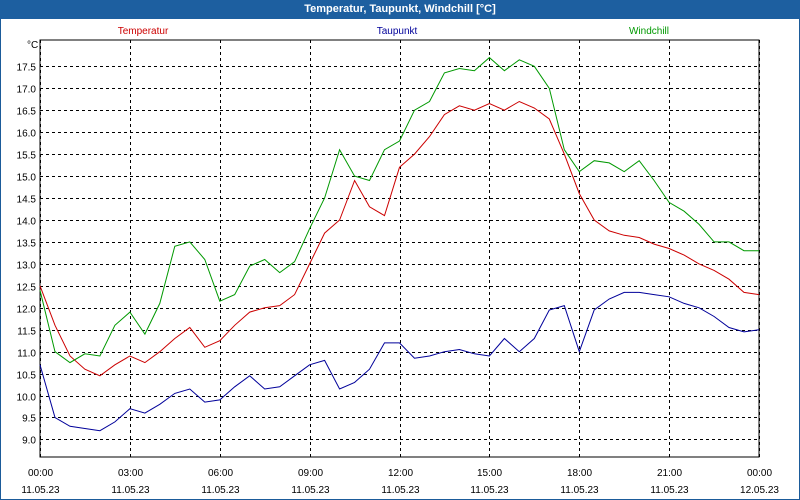 This screenshot has width=800, height=500. What do you see at coordinates (32, 45) in the screenshot?
I see `y-unit-label: °C` at bounding box center [32, 45].